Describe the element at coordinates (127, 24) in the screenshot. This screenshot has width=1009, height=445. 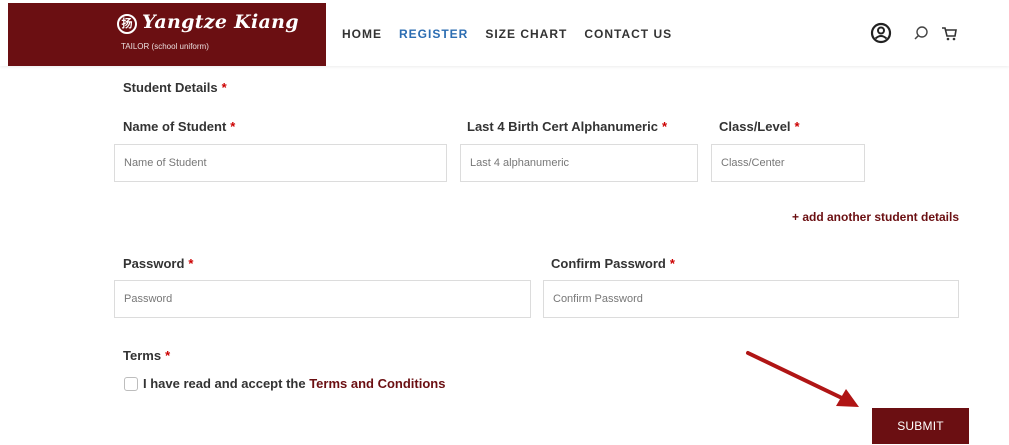
I see `logo-emblem-icon: 扬` at that location.